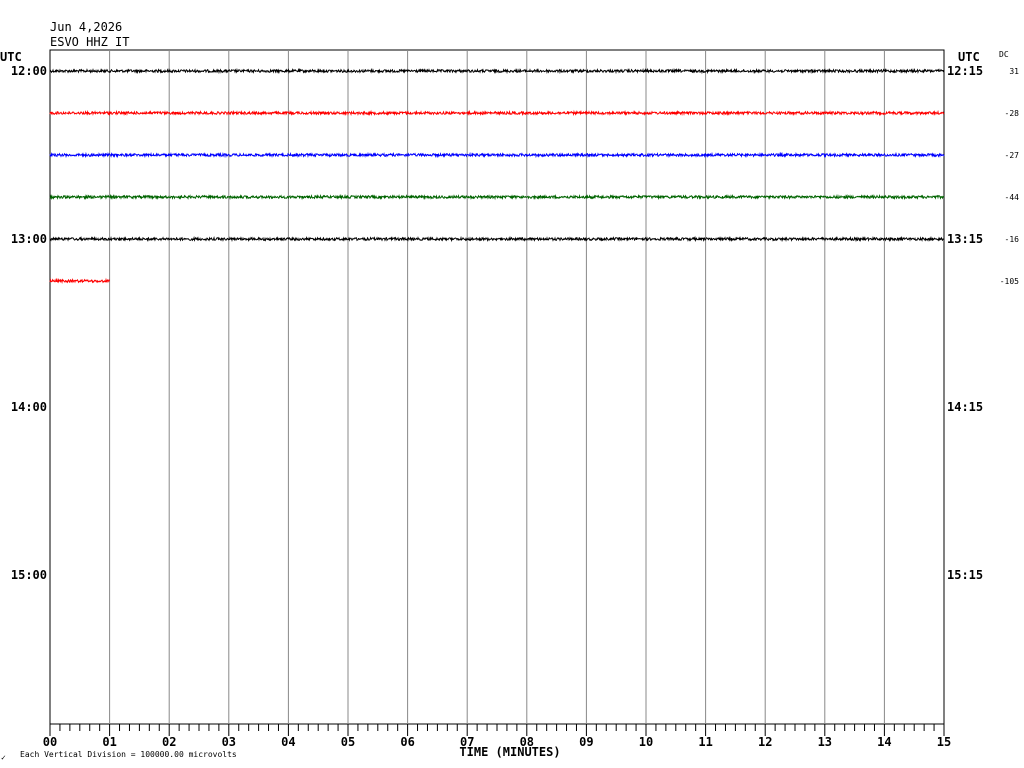  What do you see at coordinates (965, 407) in the screenshot?
I see `right-hour-label: 14:15` at bounding box center [965, 407].